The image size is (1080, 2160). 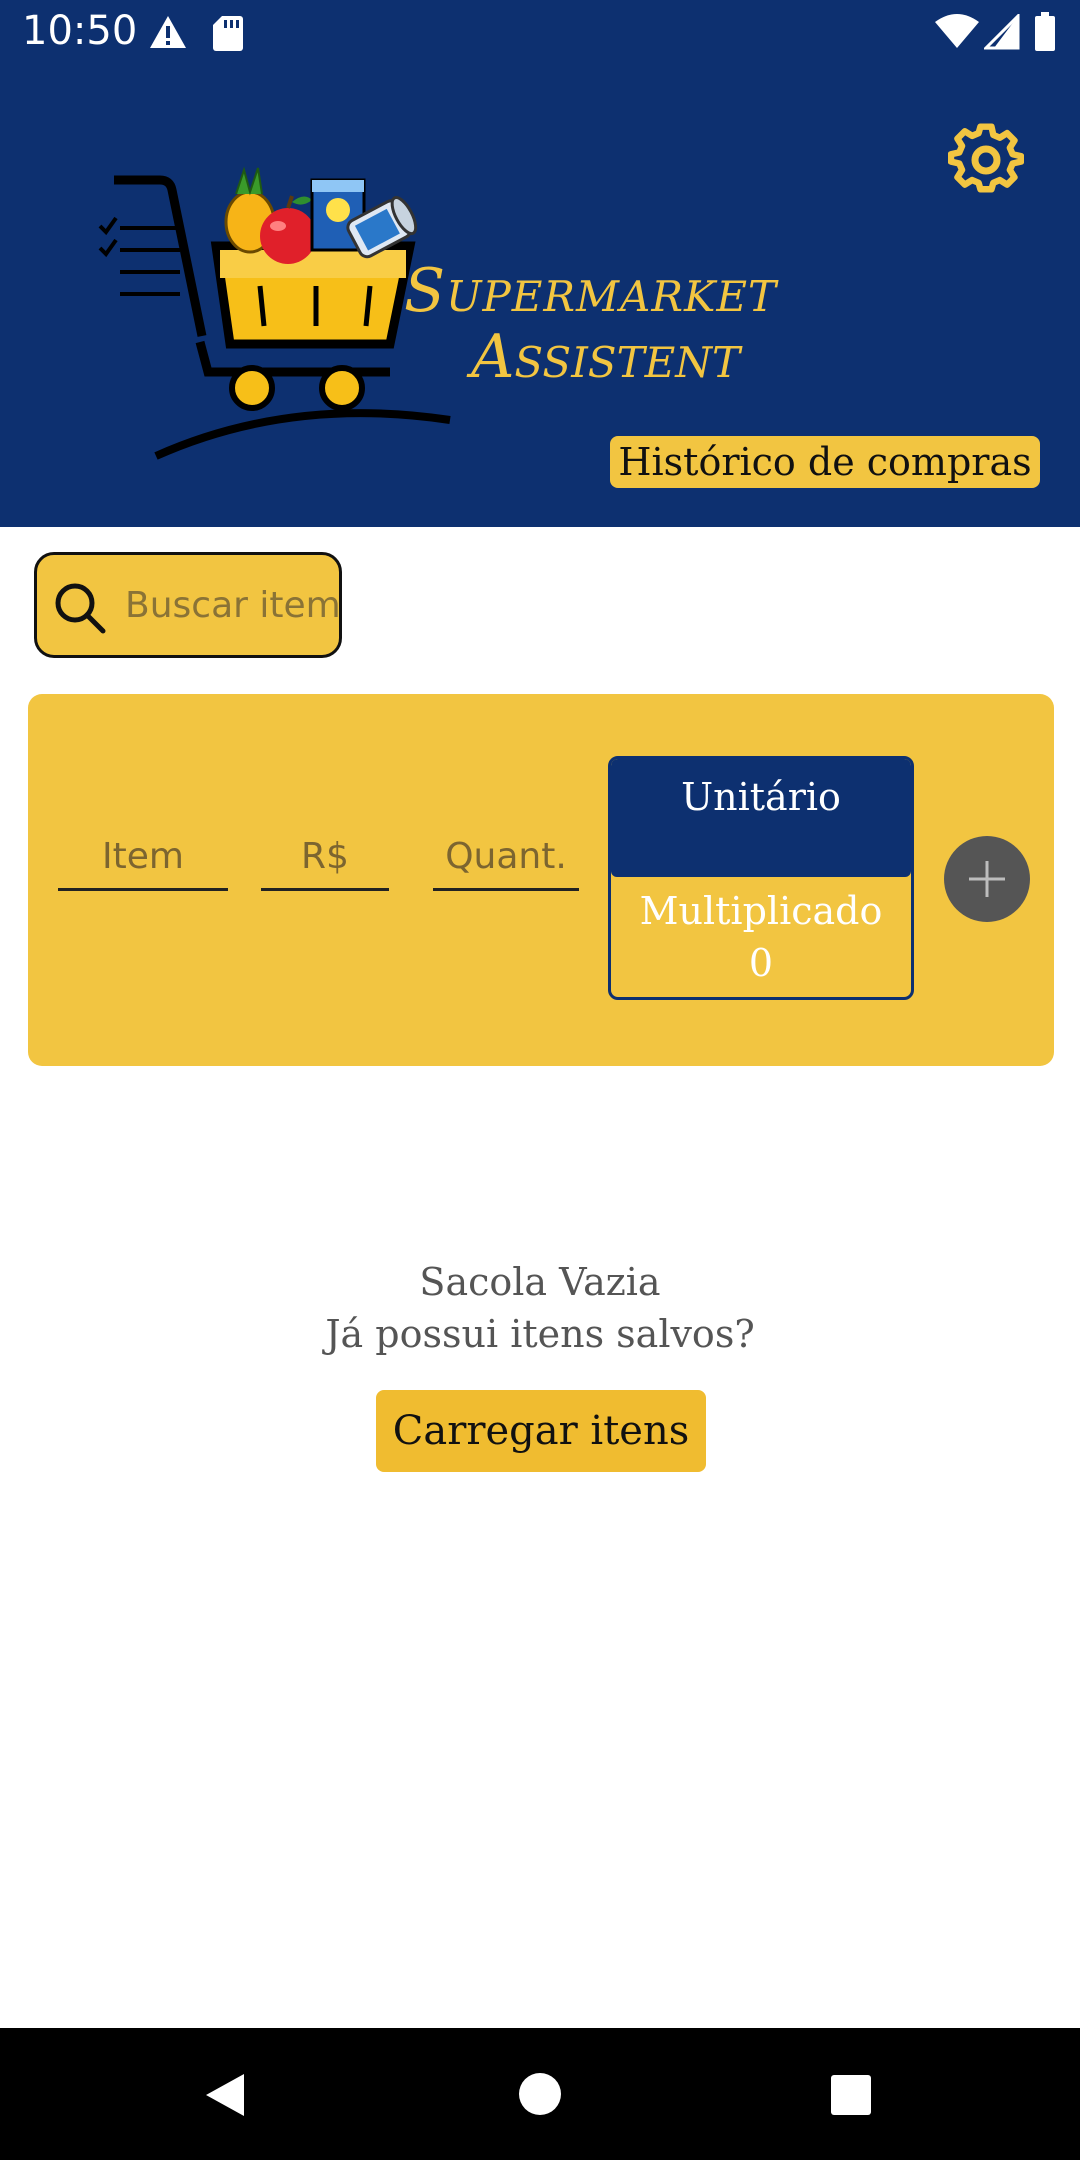 What do you see at coordinates (540, 1308) in the screenshot?
I see `empty-bag-message: Sacola Vazia Já possui itens salvos?` at bounding box center [540, 1308].